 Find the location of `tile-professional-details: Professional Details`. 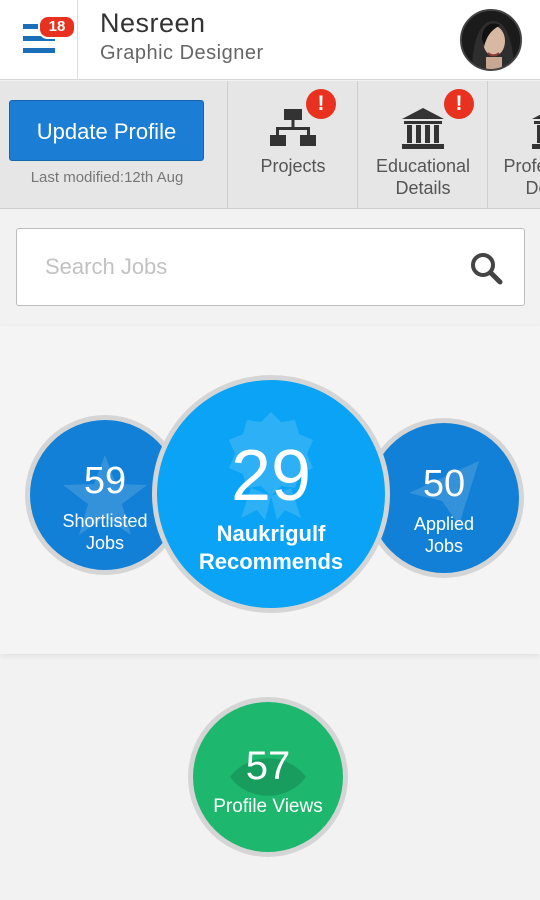

tile-professional-details: Professional Details is located at coordinates (514, 144).